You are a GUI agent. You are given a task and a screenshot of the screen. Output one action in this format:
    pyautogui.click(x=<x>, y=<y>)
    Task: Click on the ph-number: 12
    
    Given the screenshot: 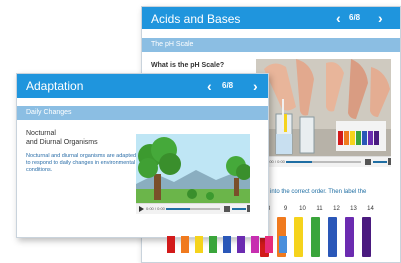 What is the action you would take?
    pyautogui.click(x=336, y=209)
    